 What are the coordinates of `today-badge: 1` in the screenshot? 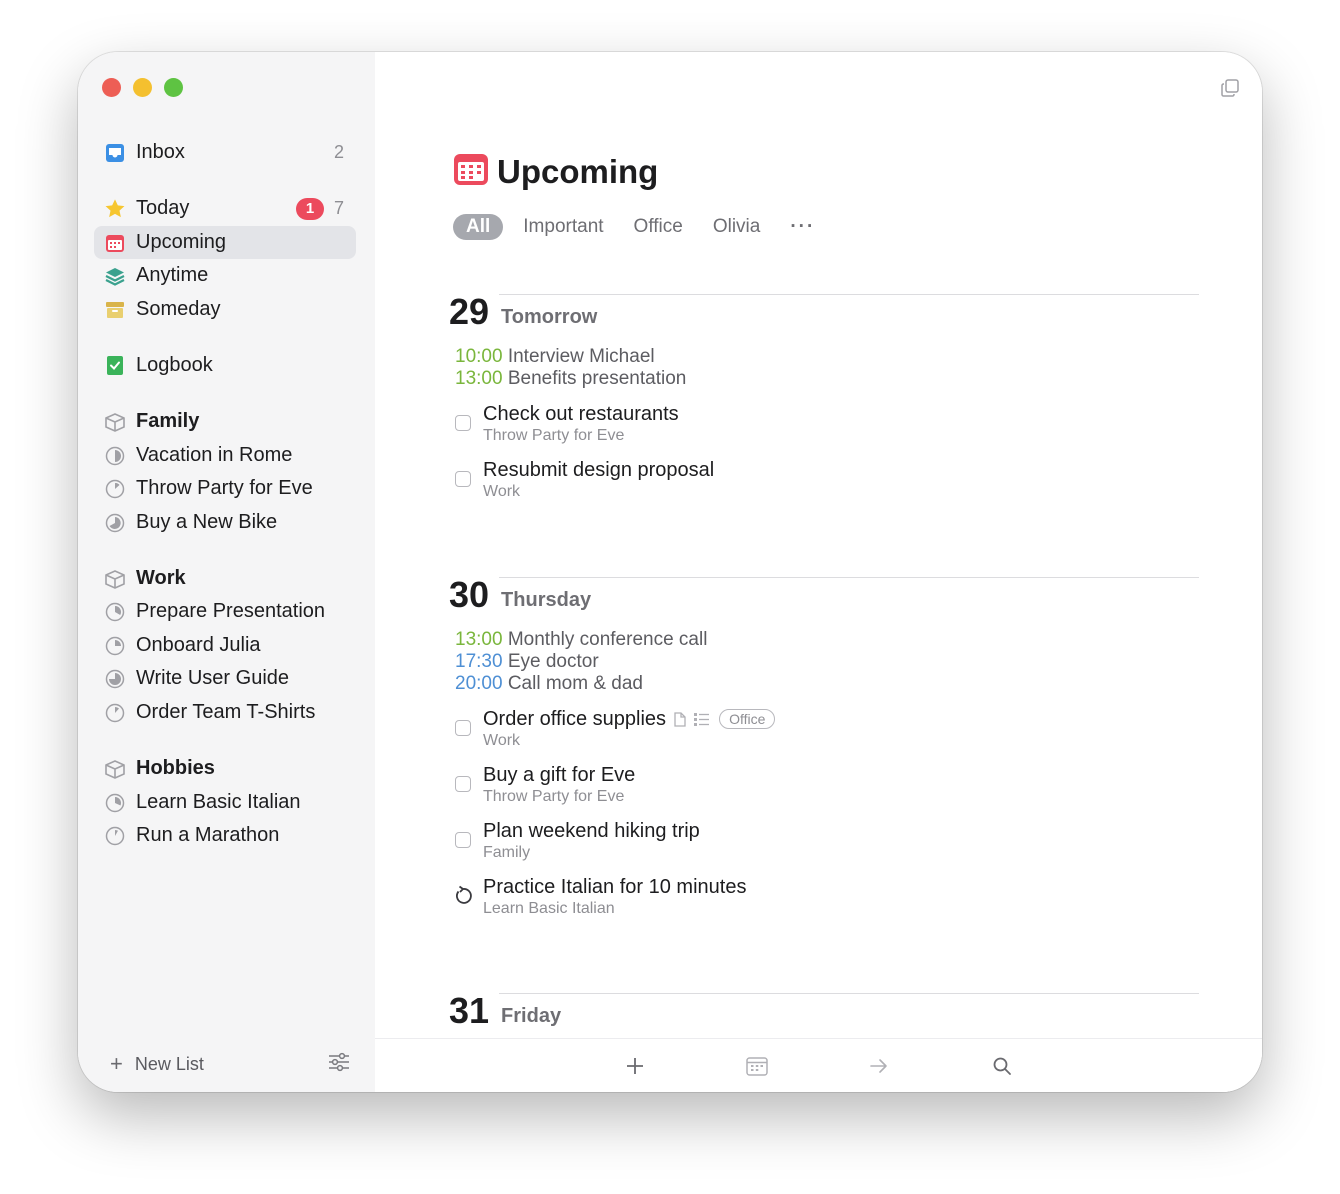 It's located at (309, 208).